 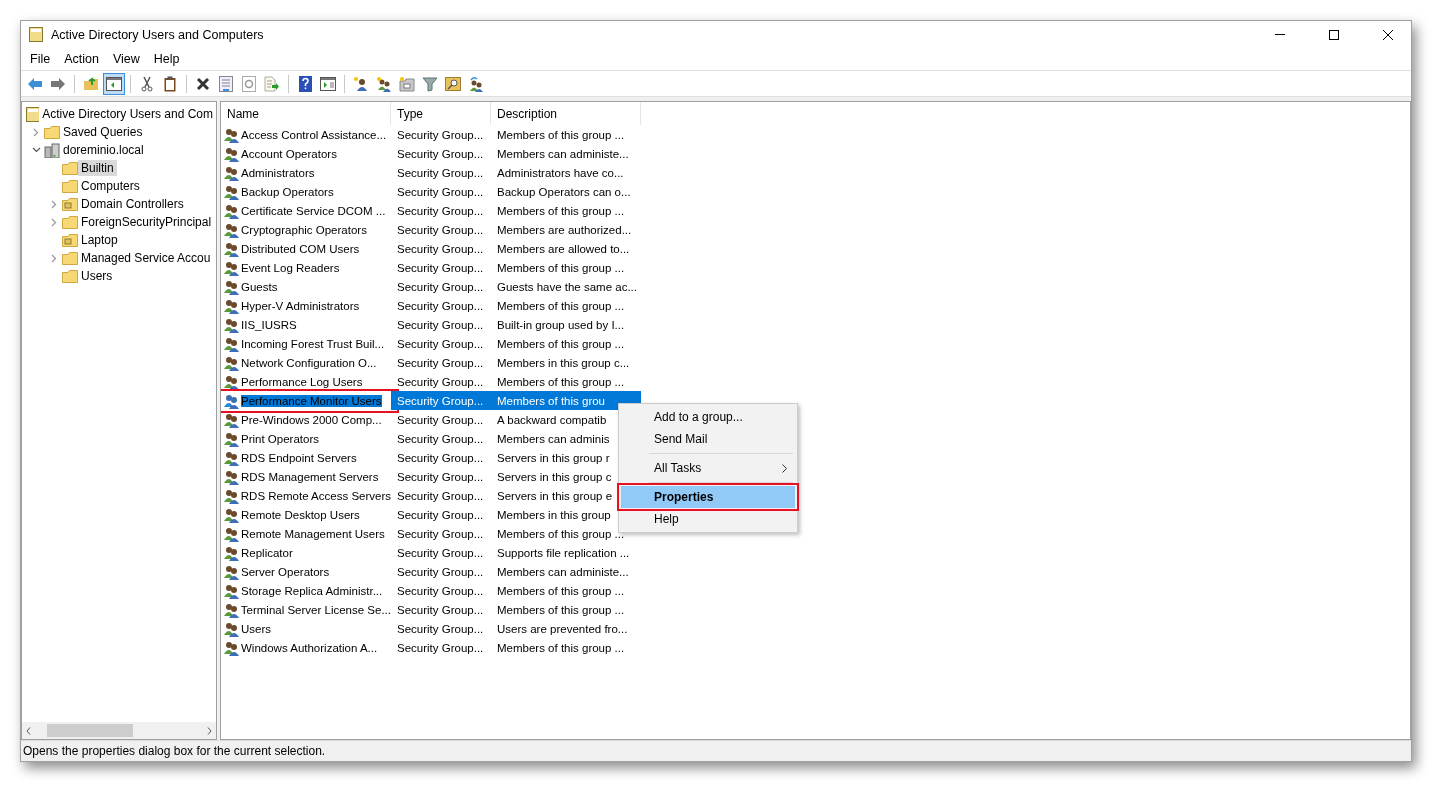 I want to click on horizontal-scrollbar, so click(x=119, y=730).